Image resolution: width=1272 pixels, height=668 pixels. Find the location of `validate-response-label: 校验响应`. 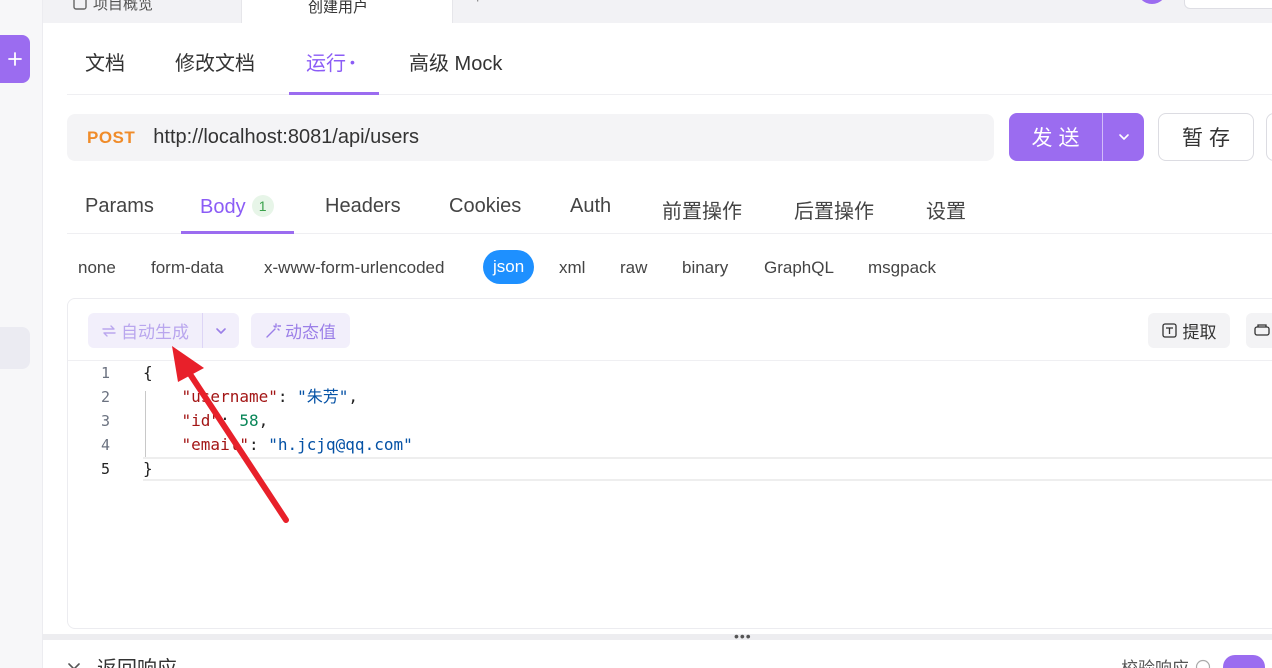

validate-response-label: 校验响应 is located at coordinates (1155, 661).